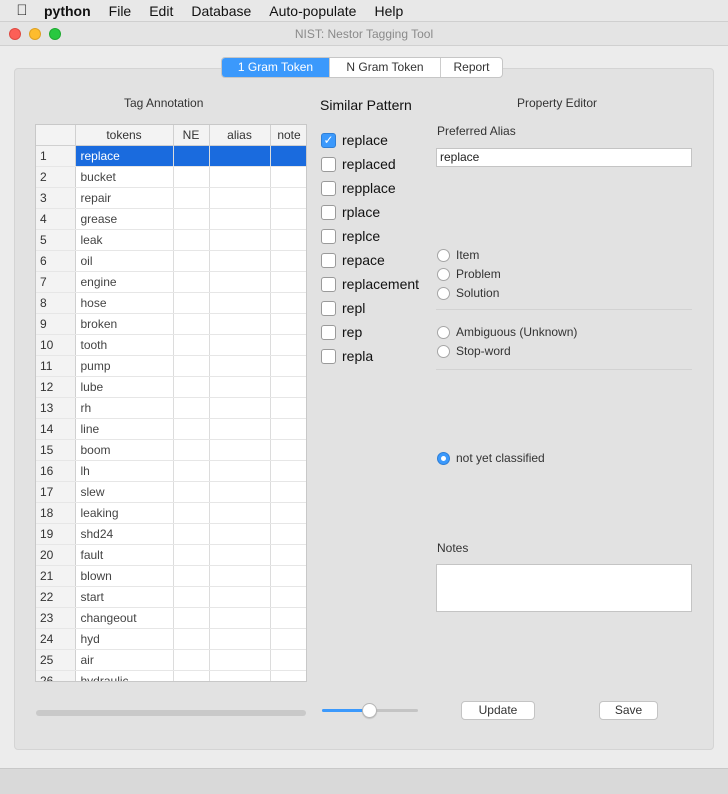  What do you see at coordinates (171, 177) in the screenshot?
I see `table-row: 2 bucket` at bounding box center [171, 177].